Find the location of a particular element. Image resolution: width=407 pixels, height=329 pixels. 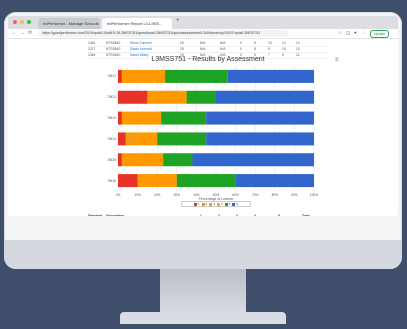

hamburger-icon: ≡ is located at coordinates (337, 60).